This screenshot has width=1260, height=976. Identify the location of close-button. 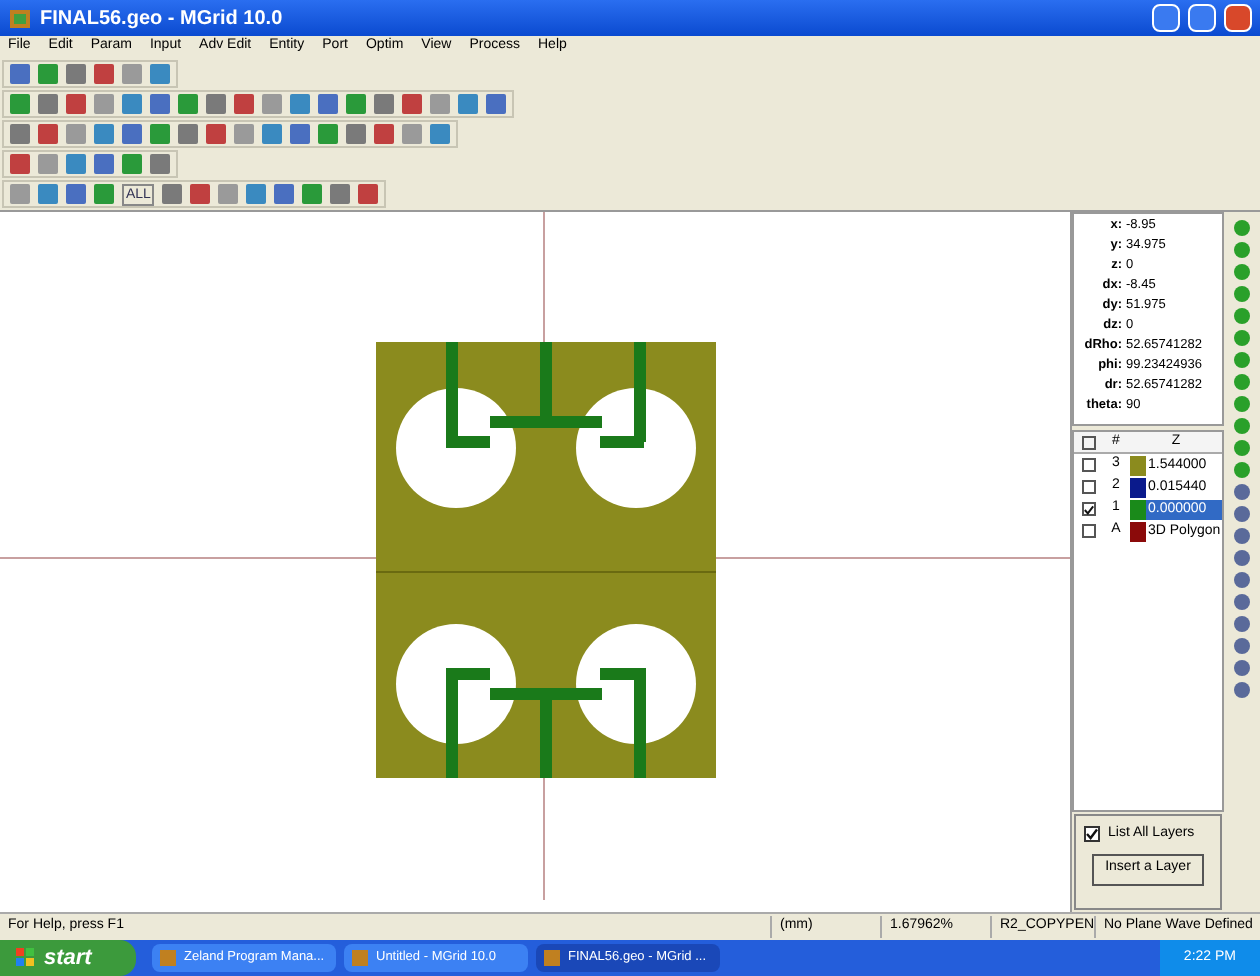
(1238, 18).